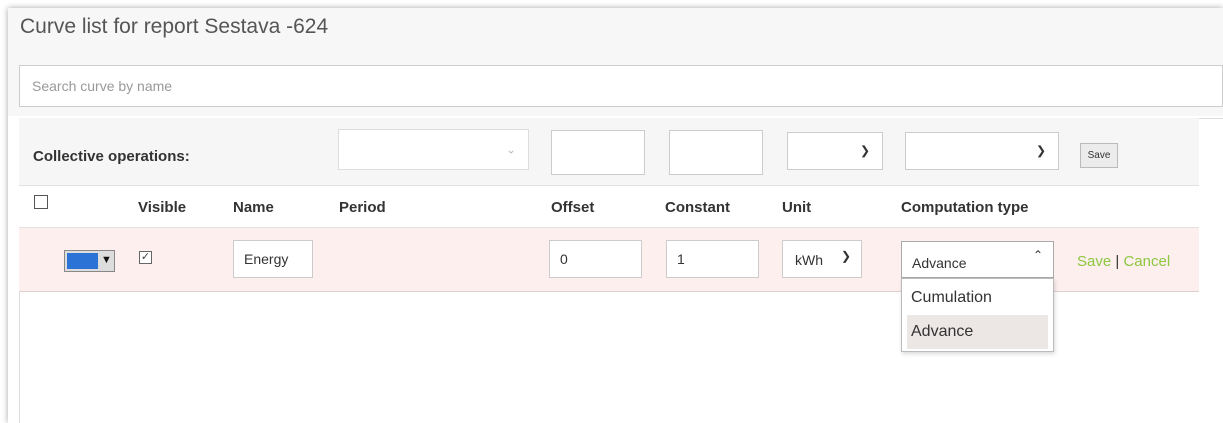 This screenshot has width=1223, height=423. Describe the element at coordinates (982, 151) in the screenshot. I see `collective-computation-select: ❯` at that location.